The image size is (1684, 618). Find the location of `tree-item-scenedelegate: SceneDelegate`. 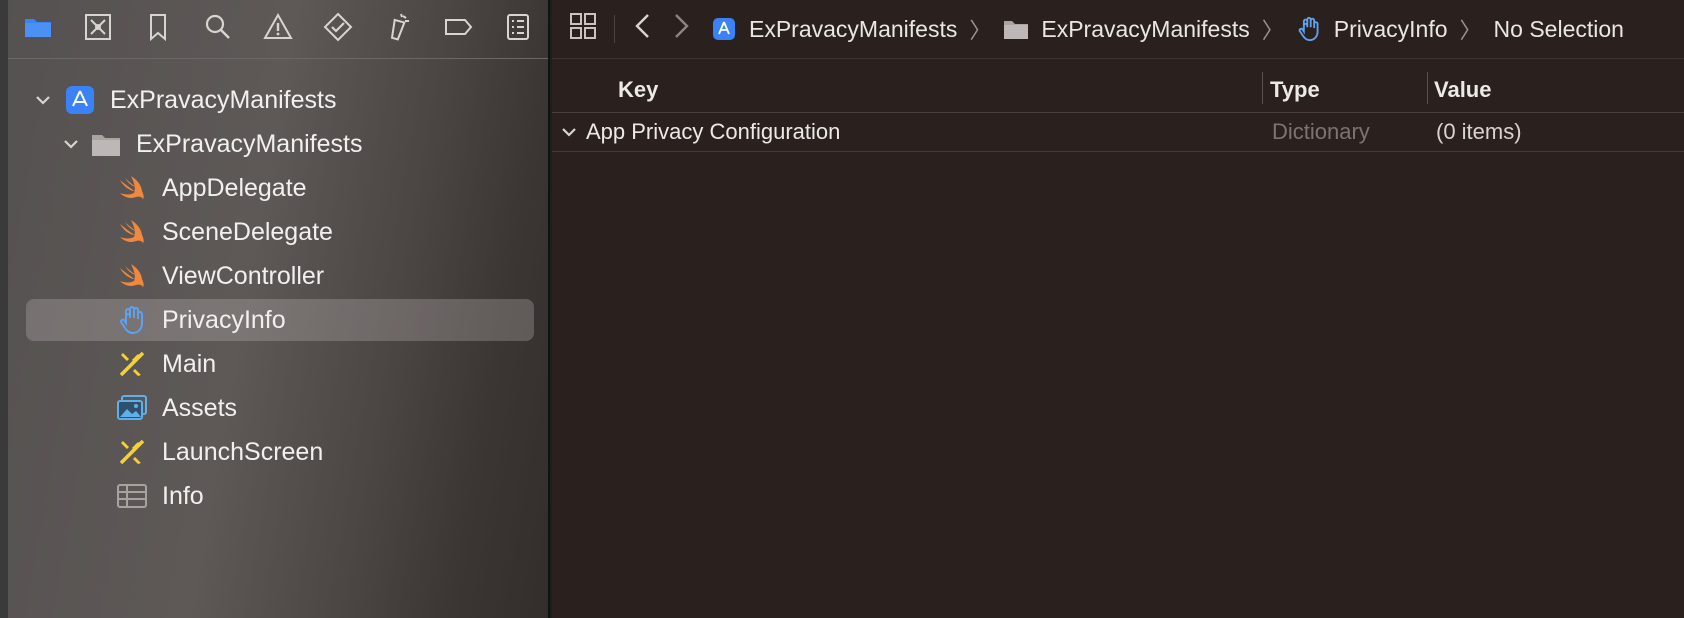

tree-item-scenedelegate: SceneDelegate is located at coordinates (278, 232).